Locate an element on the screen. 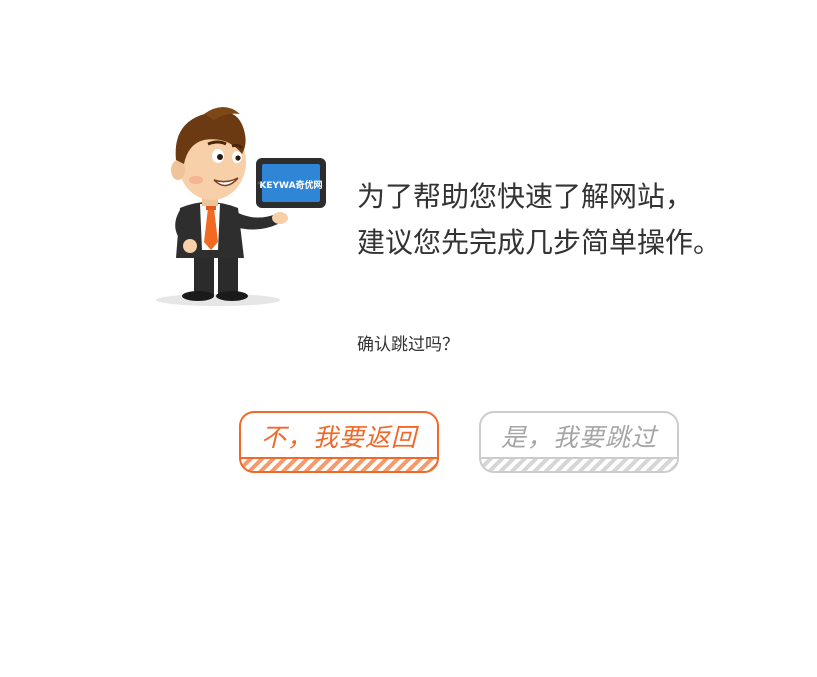 This screenshot has height=677, width=817. headline-line-2: 建议您先完成几步简单操作。 is located at coordinates (539, 242).